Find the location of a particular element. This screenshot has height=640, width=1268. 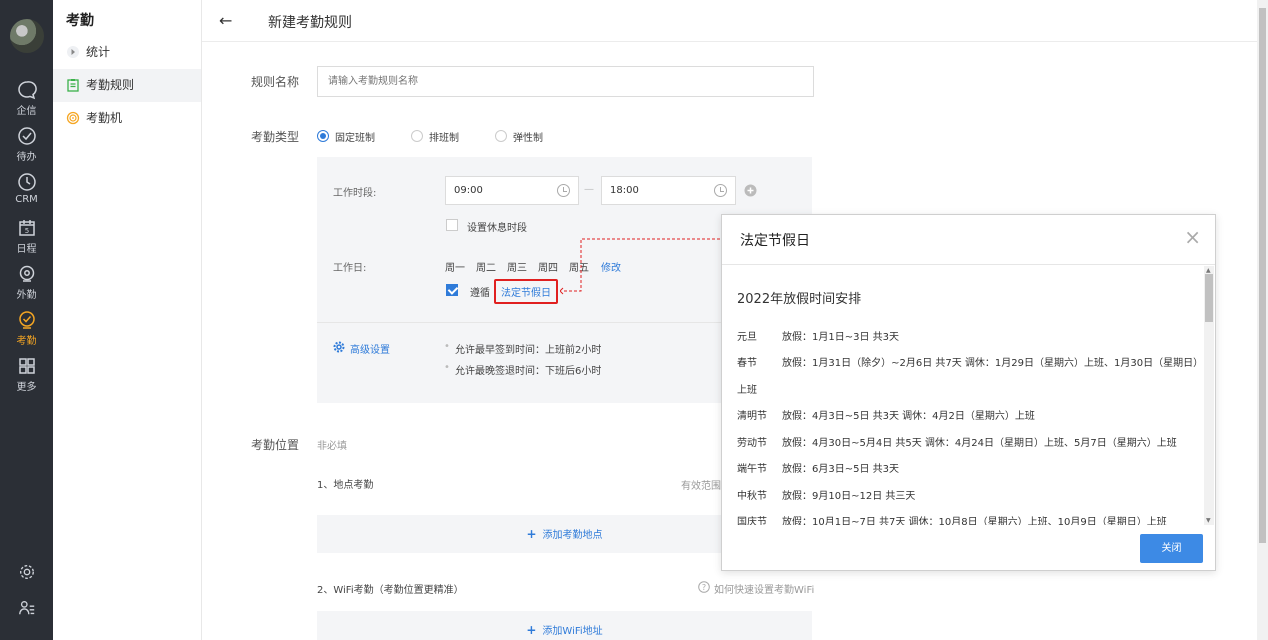

holiday-text: 放假：1月1日~3日 共3天 is located at coordinates (841, 337).